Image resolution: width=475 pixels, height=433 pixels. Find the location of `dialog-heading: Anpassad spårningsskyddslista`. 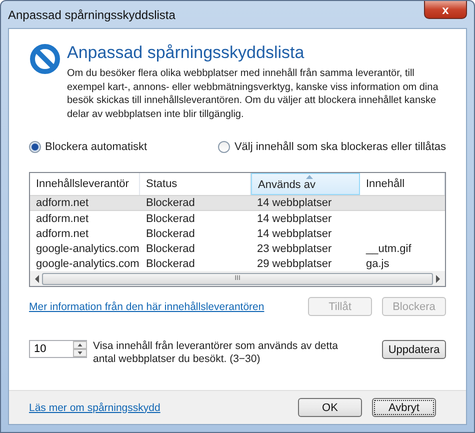

dialog-heading: Anpassad spårningsskyddslista is located at coordinates (186, 53).